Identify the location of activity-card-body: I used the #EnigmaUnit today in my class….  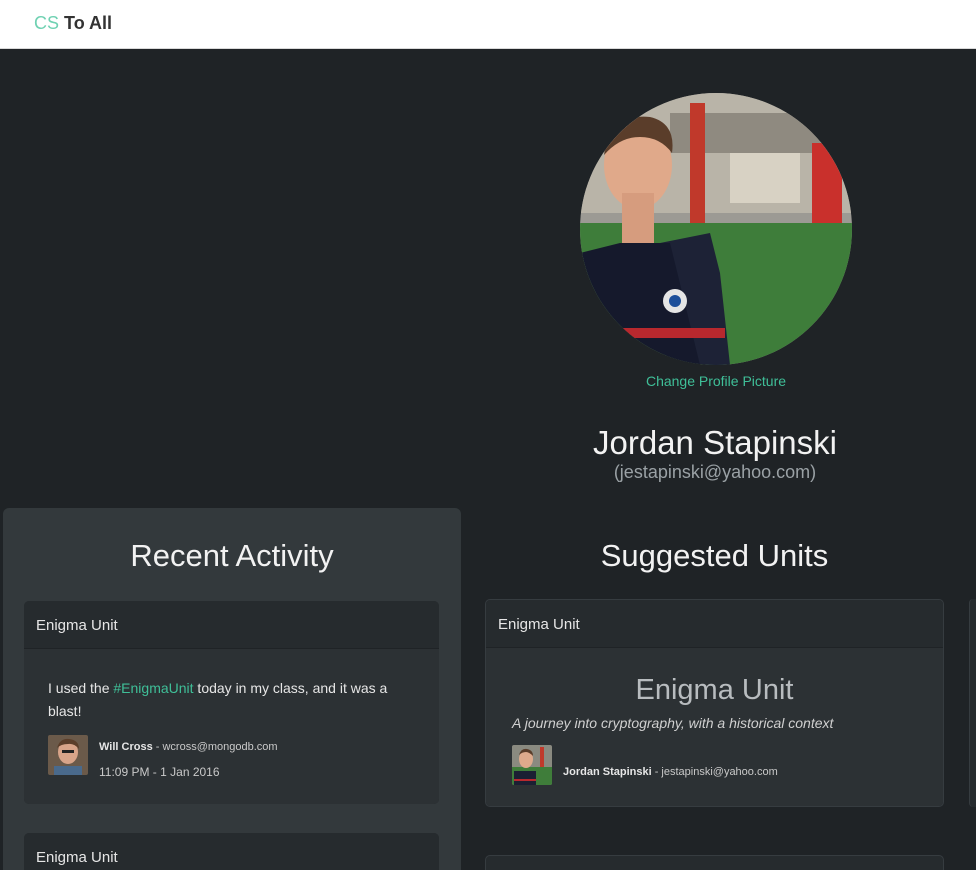
(231, 726).